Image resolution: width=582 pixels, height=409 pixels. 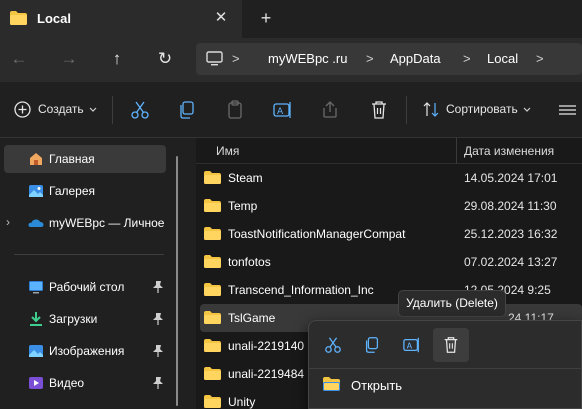 I want to click on forward-arrow-icon: →, so click(x=69, y=59).